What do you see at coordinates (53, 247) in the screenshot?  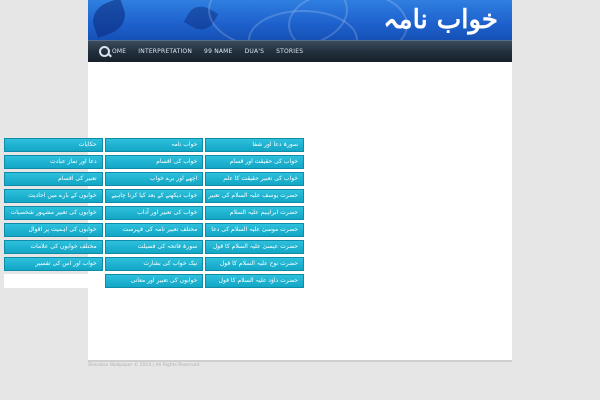 I see `link-button: مختلف خوابوں کی علامات` at bounding box center [53, 247].